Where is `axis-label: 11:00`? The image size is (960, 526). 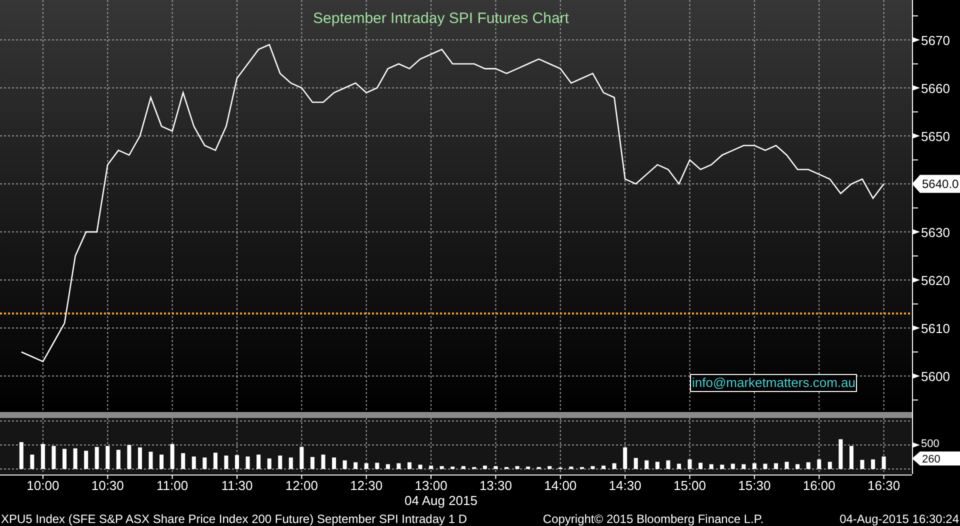
axis-label: 11:00 is located at coordinates (172, 485).